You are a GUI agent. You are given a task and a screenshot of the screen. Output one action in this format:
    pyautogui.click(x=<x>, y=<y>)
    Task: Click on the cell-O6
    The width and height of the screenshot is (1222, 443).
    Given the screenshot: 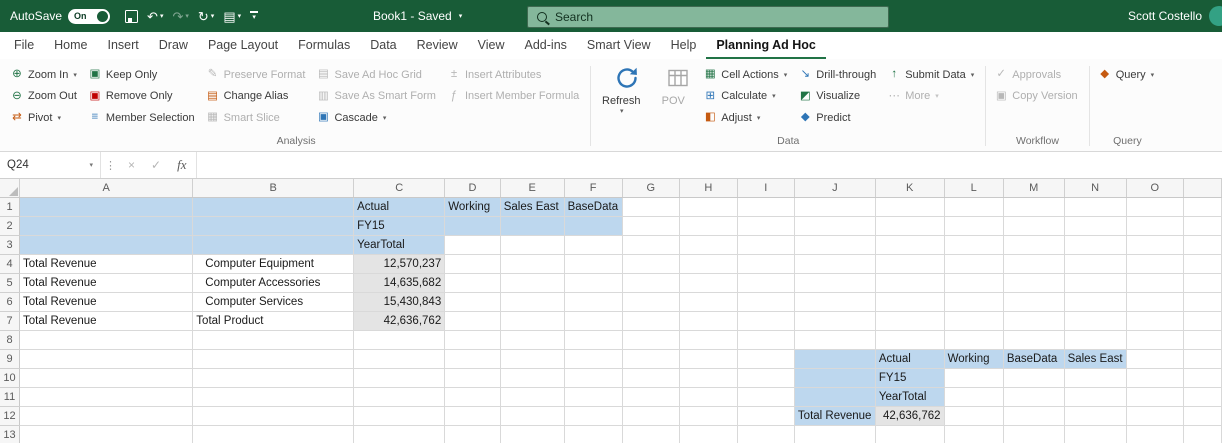 What is the action you would take?
    pyautogui.click(x=1155, y=302)
    